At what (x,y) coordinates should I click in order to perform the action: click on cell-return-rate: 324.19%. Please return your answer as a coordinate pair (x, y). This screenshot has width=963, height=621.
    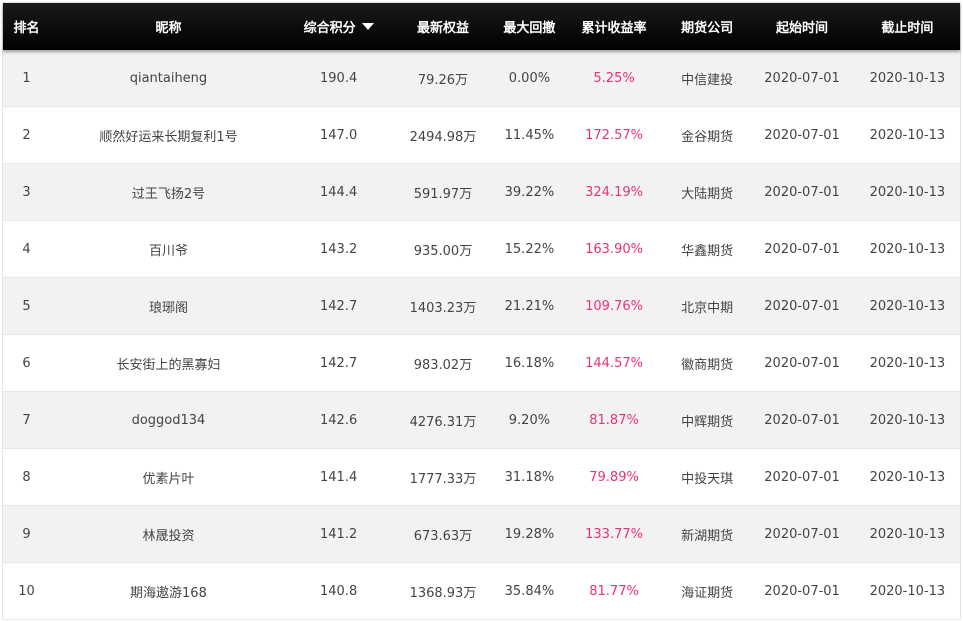
    Looking at the image, I should click on (614, 192).